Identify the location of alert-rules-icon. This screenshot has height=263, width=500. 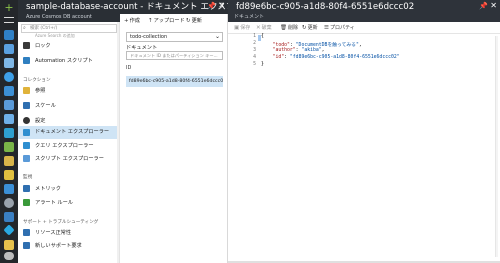
(26, 202).